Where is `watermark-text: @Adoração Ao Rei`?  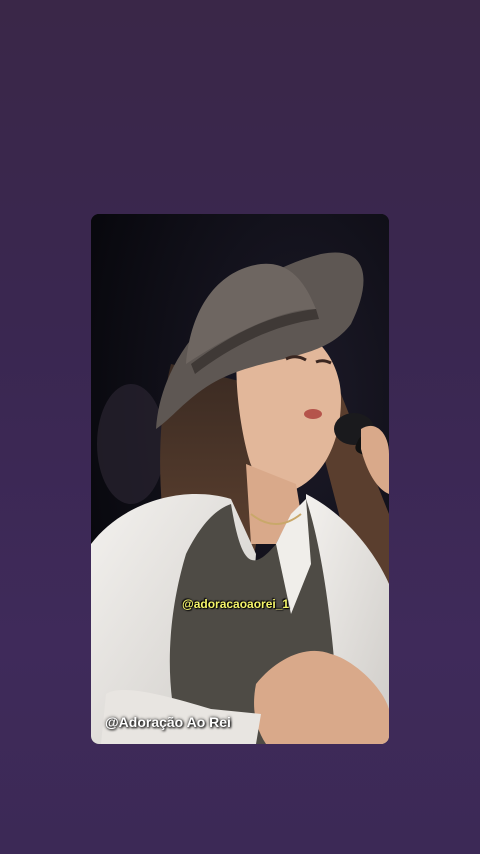
watermark-text: @Adoração Ao Rei is located at coordinates (168, 722).